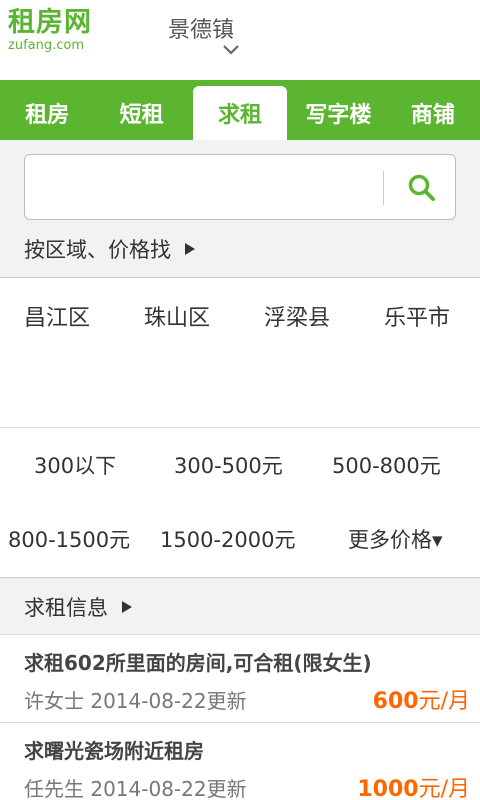 Image resolution: width=480 pixels, height=800 pixels. What do you see at coordinates (50, 22) in the screenshot?
I see `logo-text-cn: 租房网` at bounding box center [50, 22].